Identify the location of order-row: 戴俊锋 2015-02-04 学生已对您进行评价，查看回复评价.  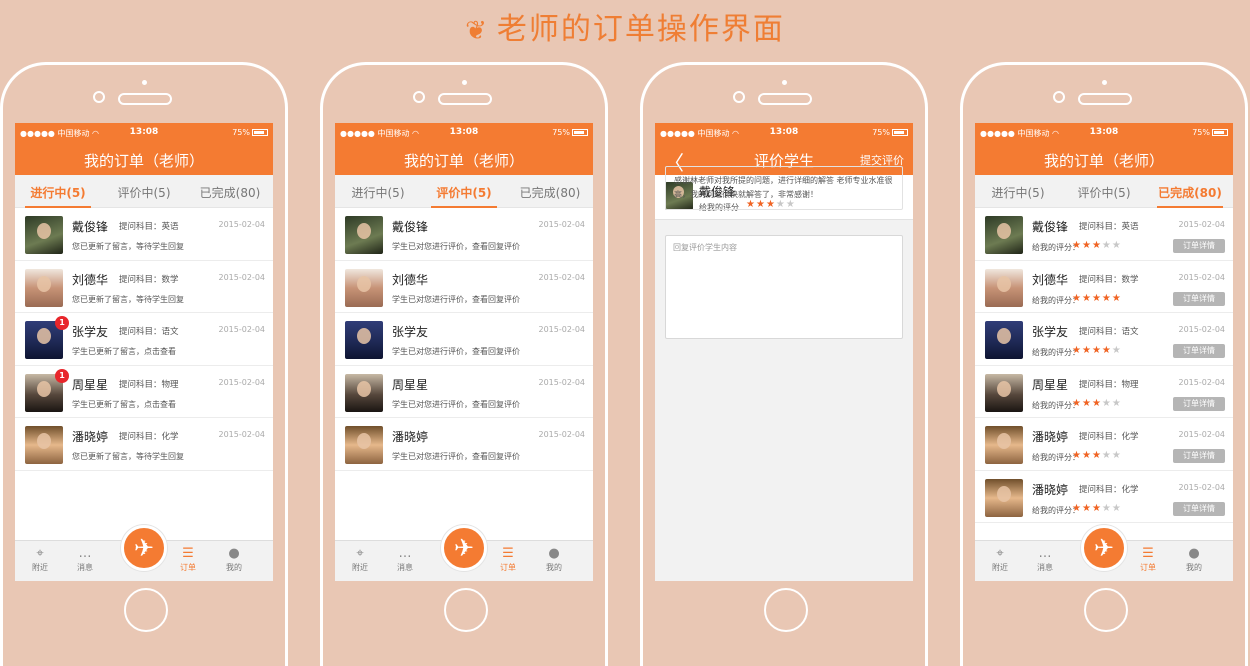
(464, 234).